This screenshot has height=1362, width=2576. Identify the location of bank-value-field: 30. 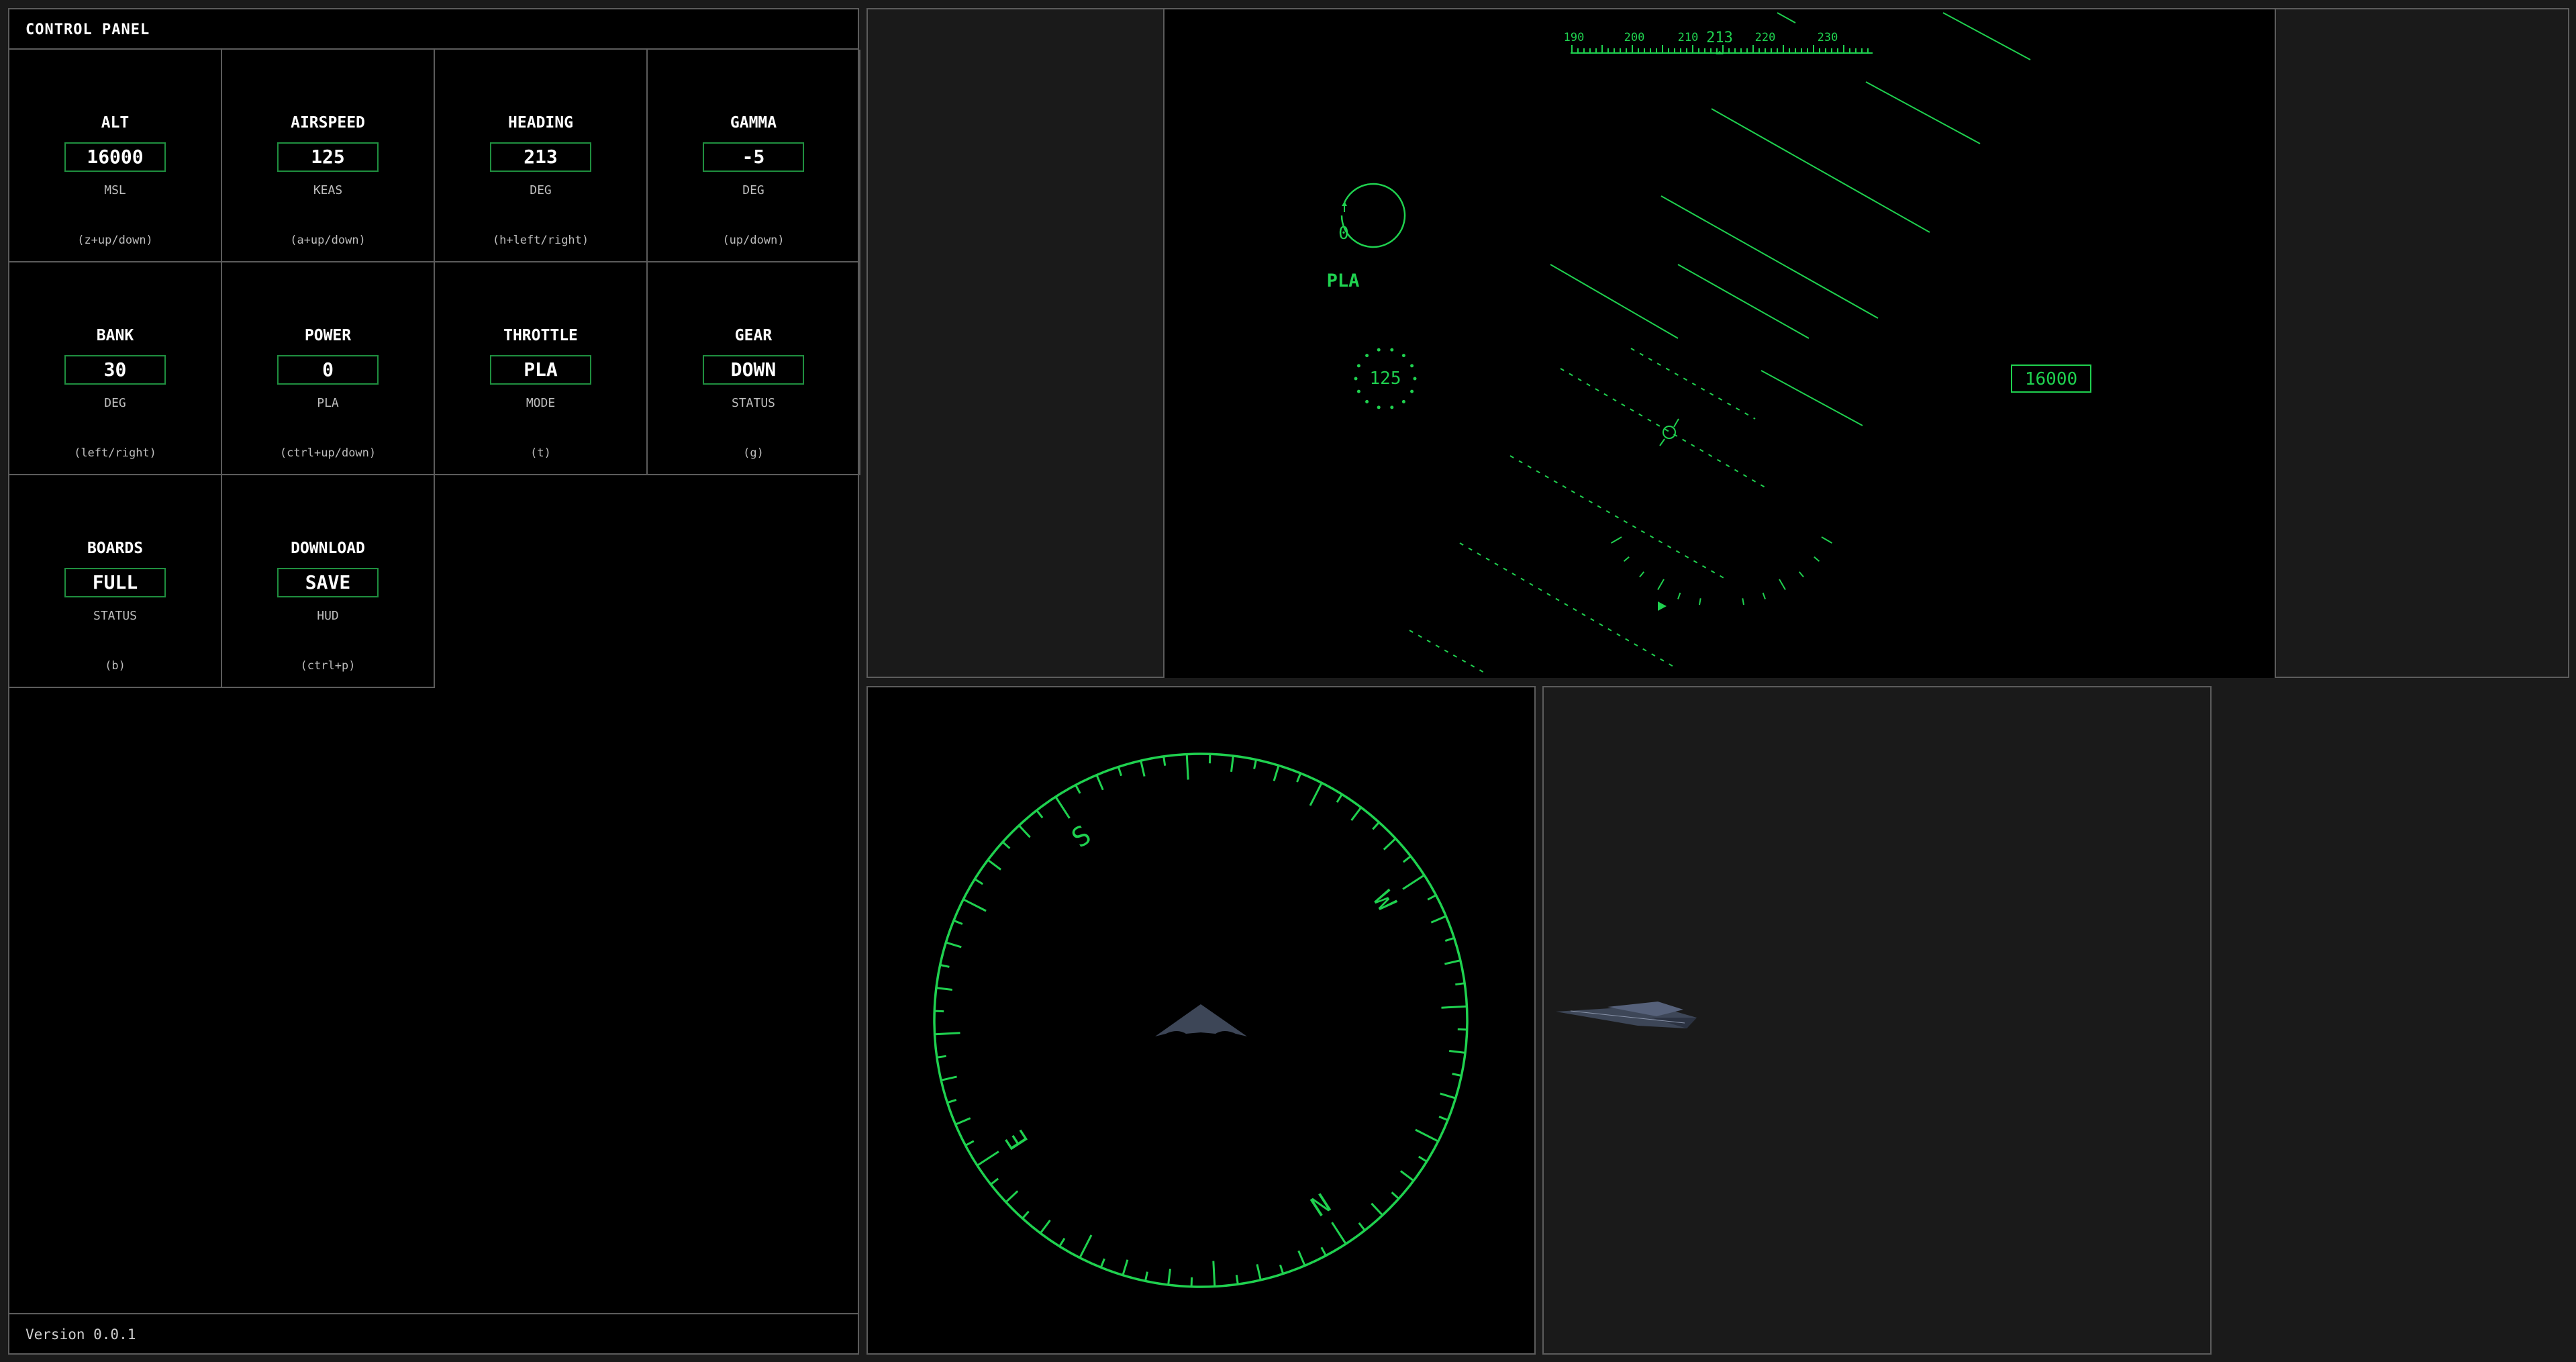
(115, 370).